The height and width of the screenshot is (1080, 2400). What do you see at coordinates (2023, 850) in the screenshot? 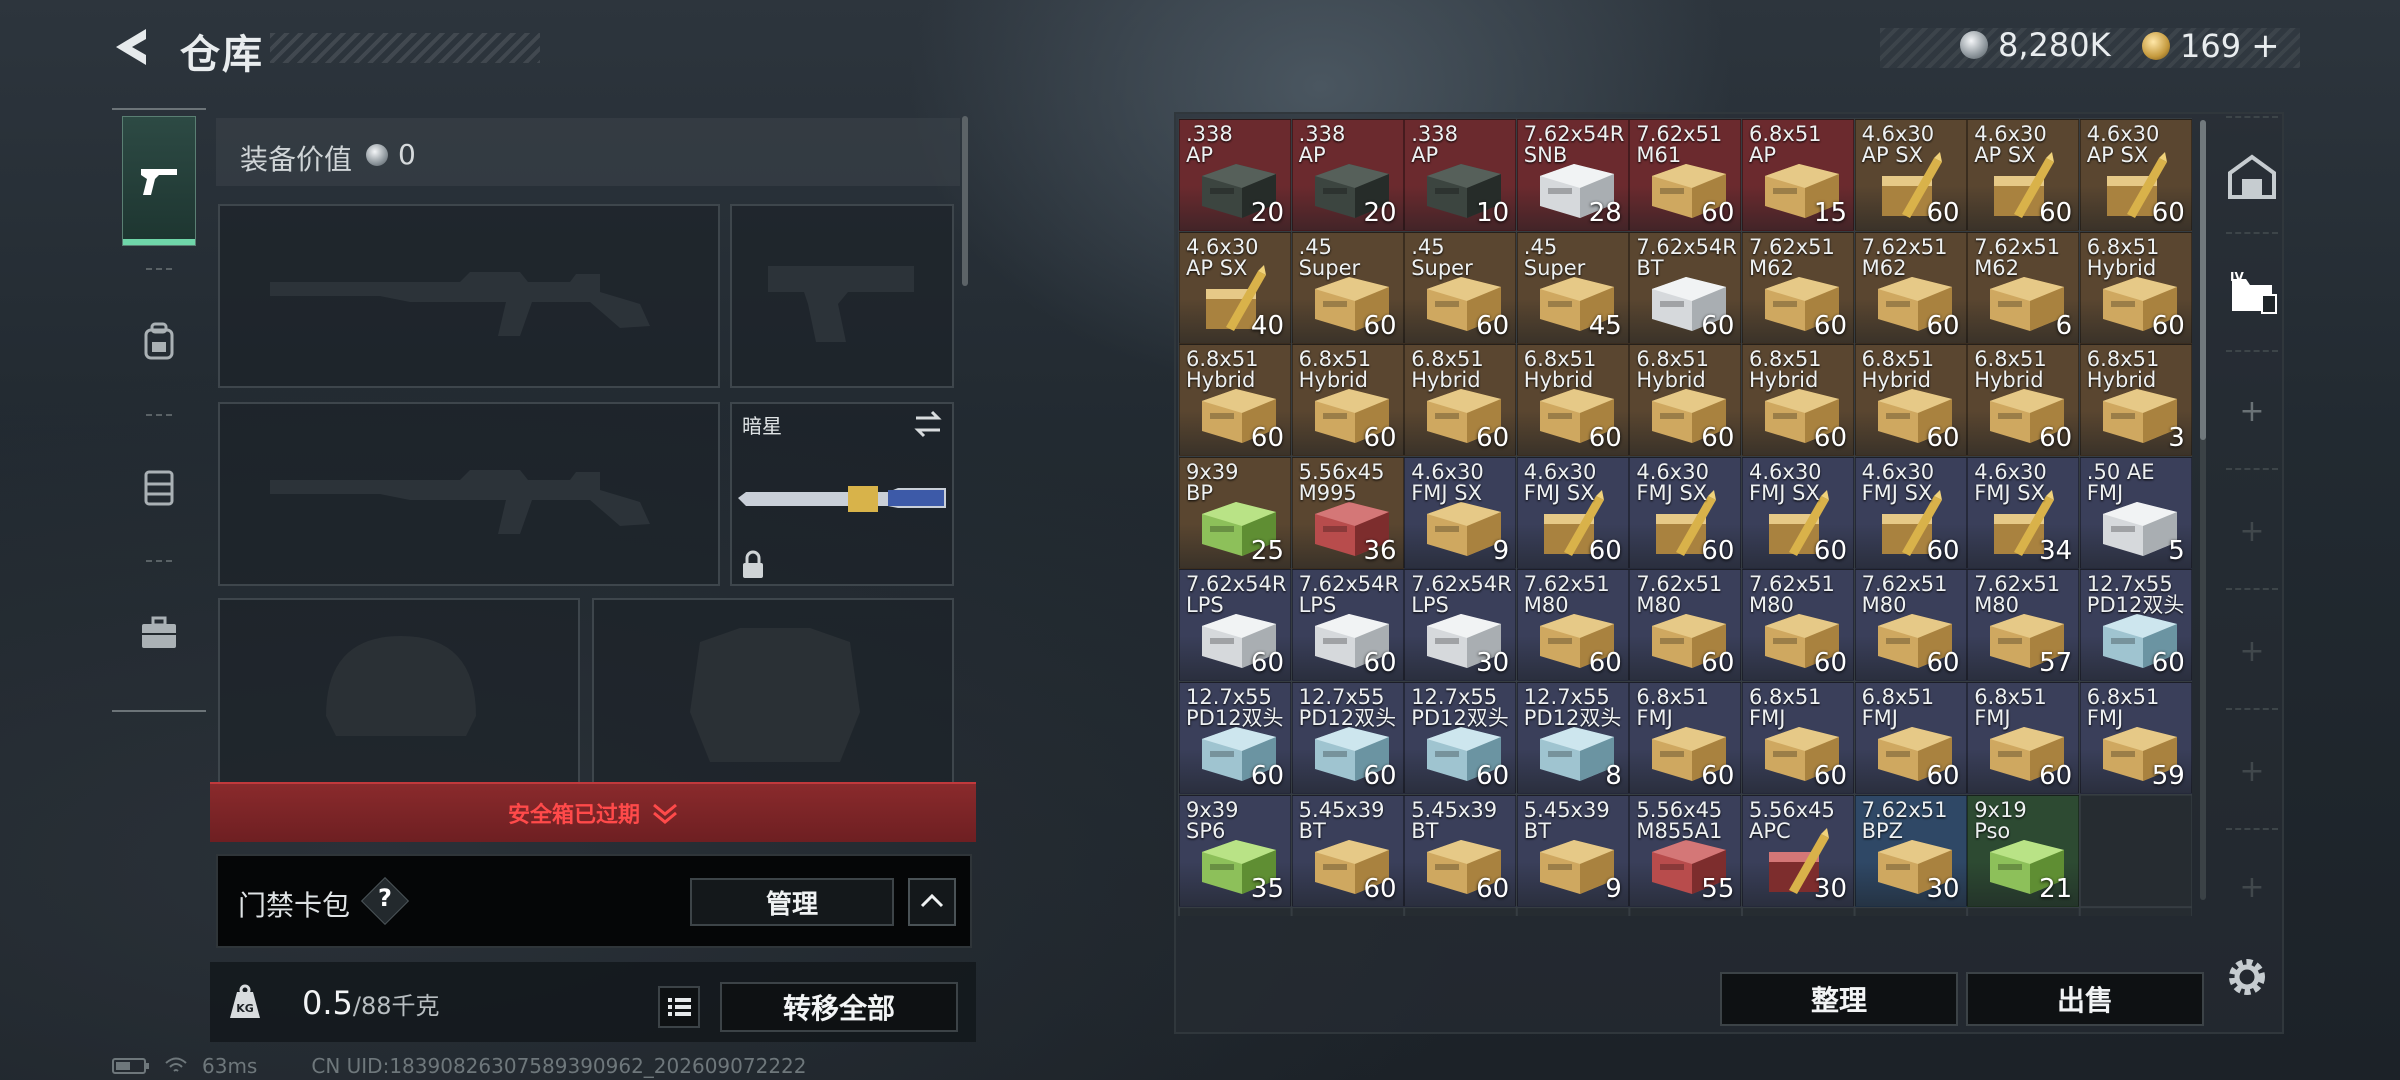
I see `inventory-item: 9x19 Pso 21` at bounding box center [2023, 850].